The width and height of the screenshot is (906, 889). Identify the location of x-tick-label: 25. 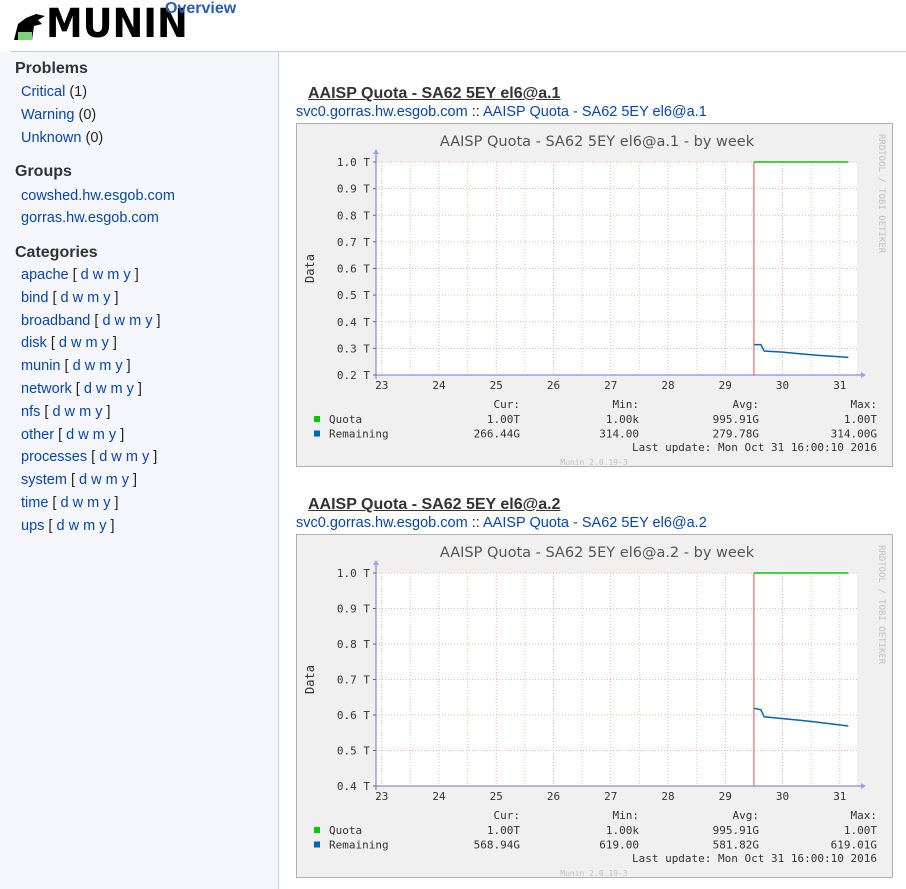
(496, 796).